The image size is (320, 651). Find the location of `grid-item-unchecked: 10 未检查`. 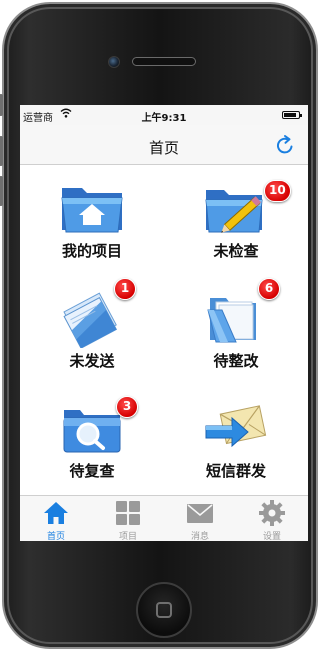

grid-item-unchecked: 10 未检查 is located at coordinates (236, 221).